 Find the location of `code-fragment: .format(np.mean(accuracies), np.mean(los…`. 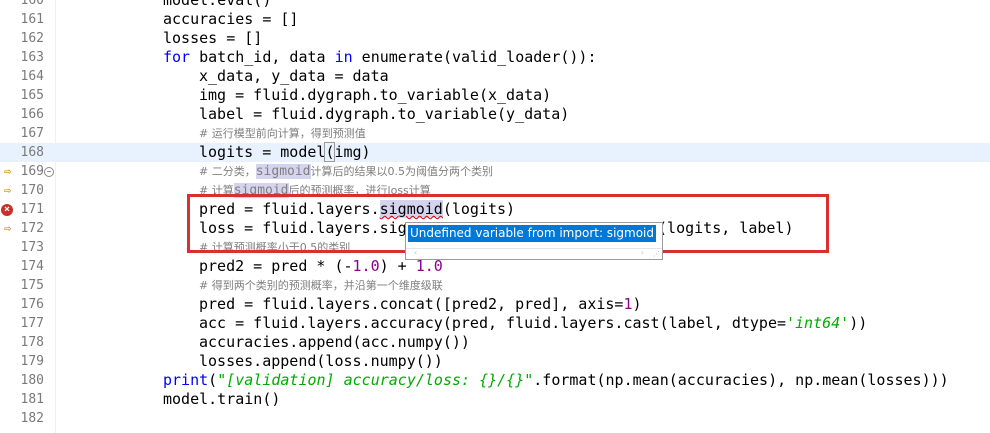

code-fragment: .format(np.mean(accuracies), np.mean(los… is located at coordinates (741, 380).